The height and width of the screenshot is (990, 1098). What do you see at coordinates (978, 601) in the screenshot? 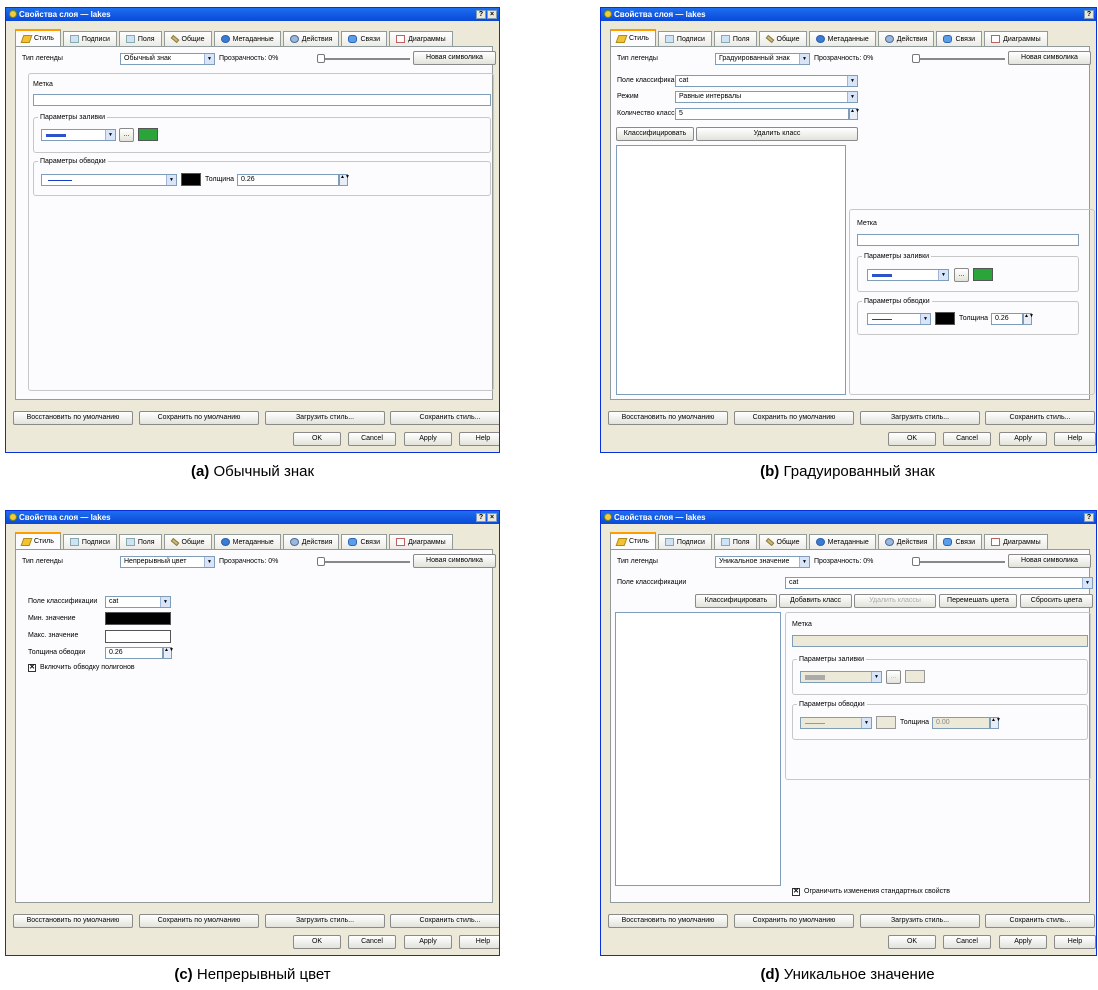
I see `shuffle-colors-button: Перемешать цвета` at bounding box center [978, 601].